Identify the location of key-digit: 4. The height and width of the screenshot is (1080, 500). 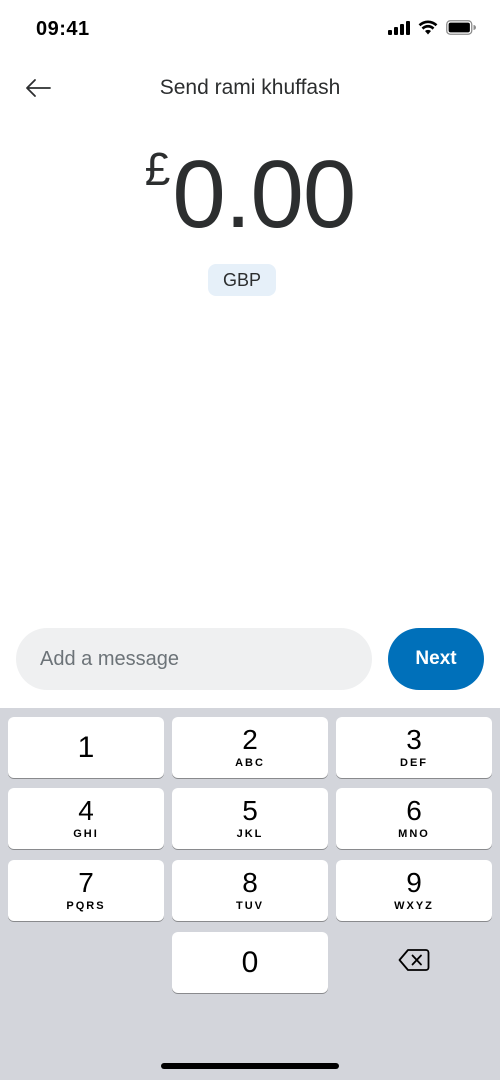
(86, 810).